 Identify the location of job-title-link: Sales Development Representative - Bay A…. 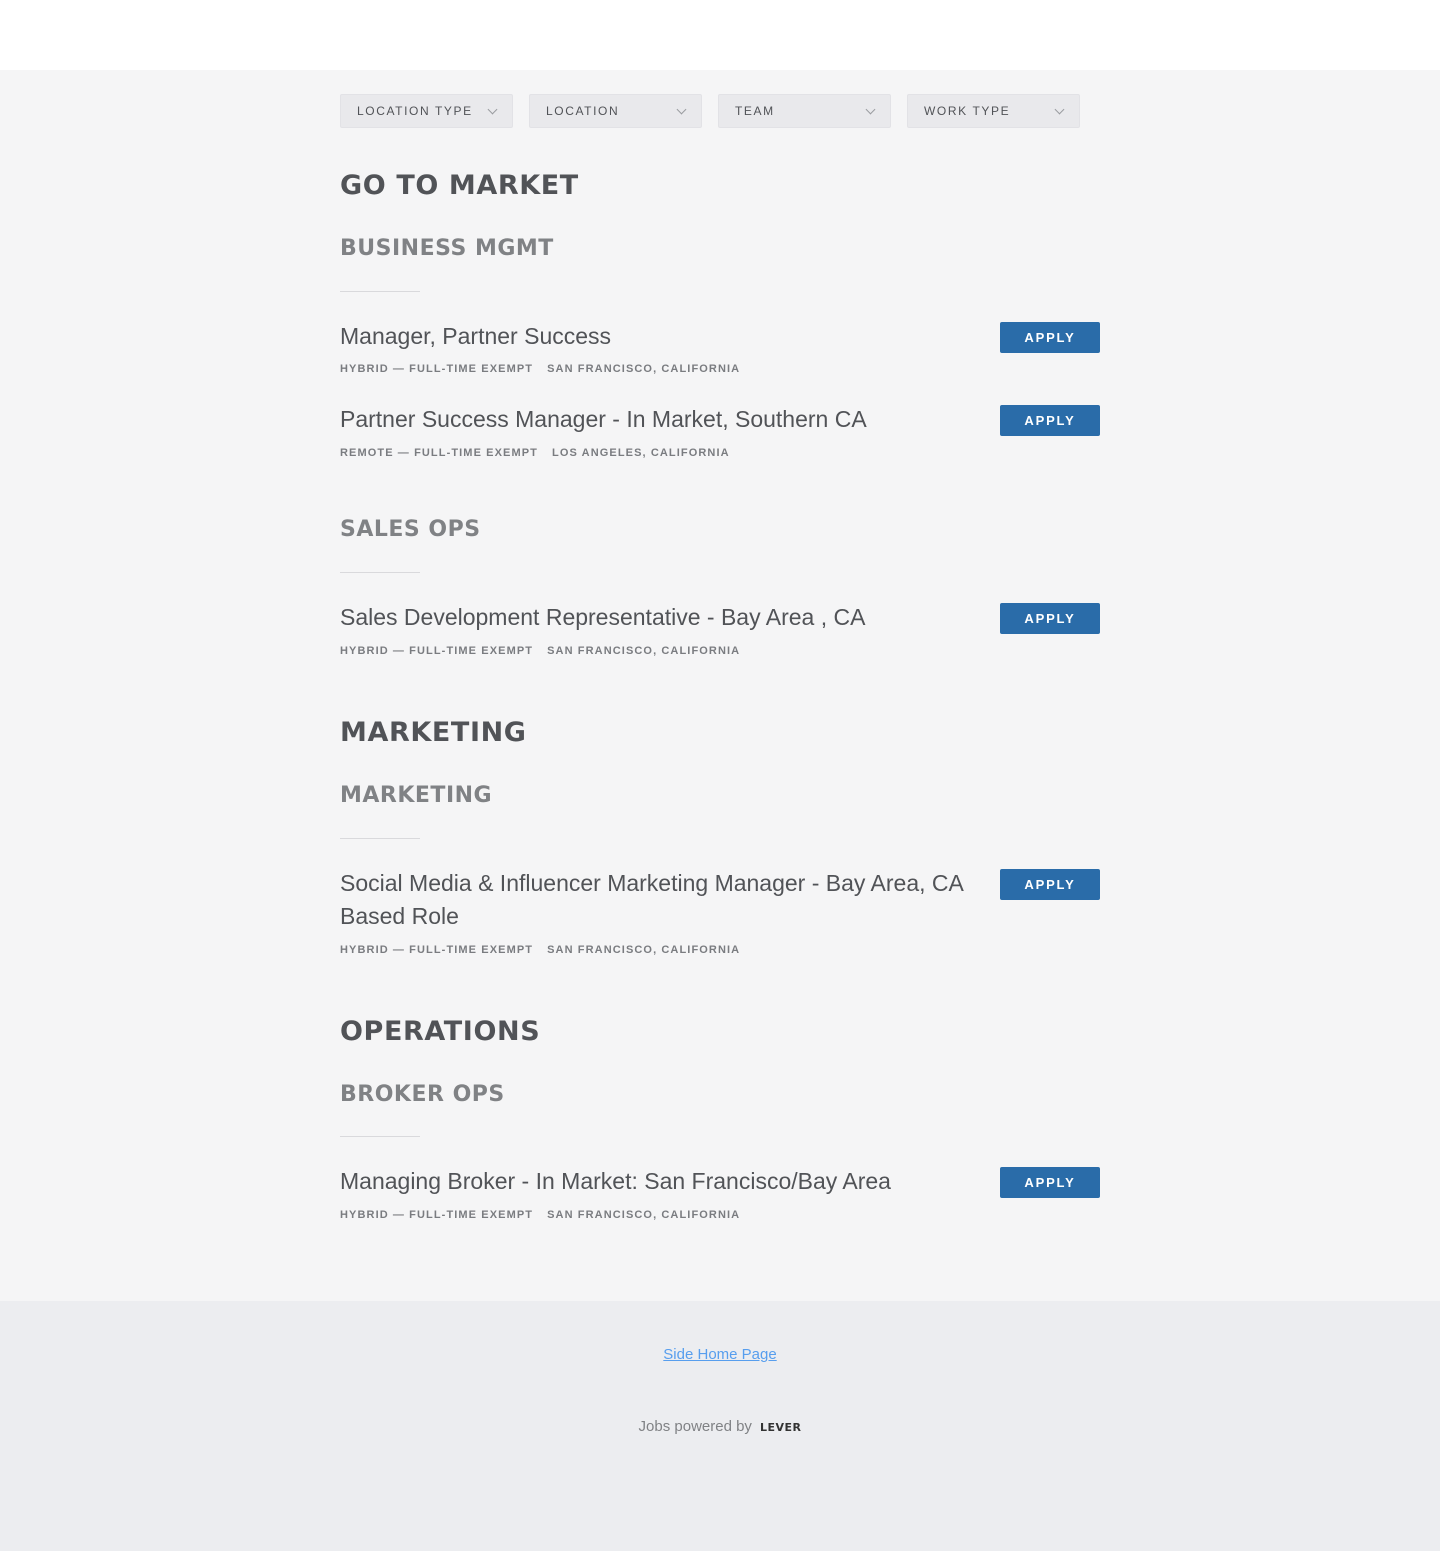
(662, 617).